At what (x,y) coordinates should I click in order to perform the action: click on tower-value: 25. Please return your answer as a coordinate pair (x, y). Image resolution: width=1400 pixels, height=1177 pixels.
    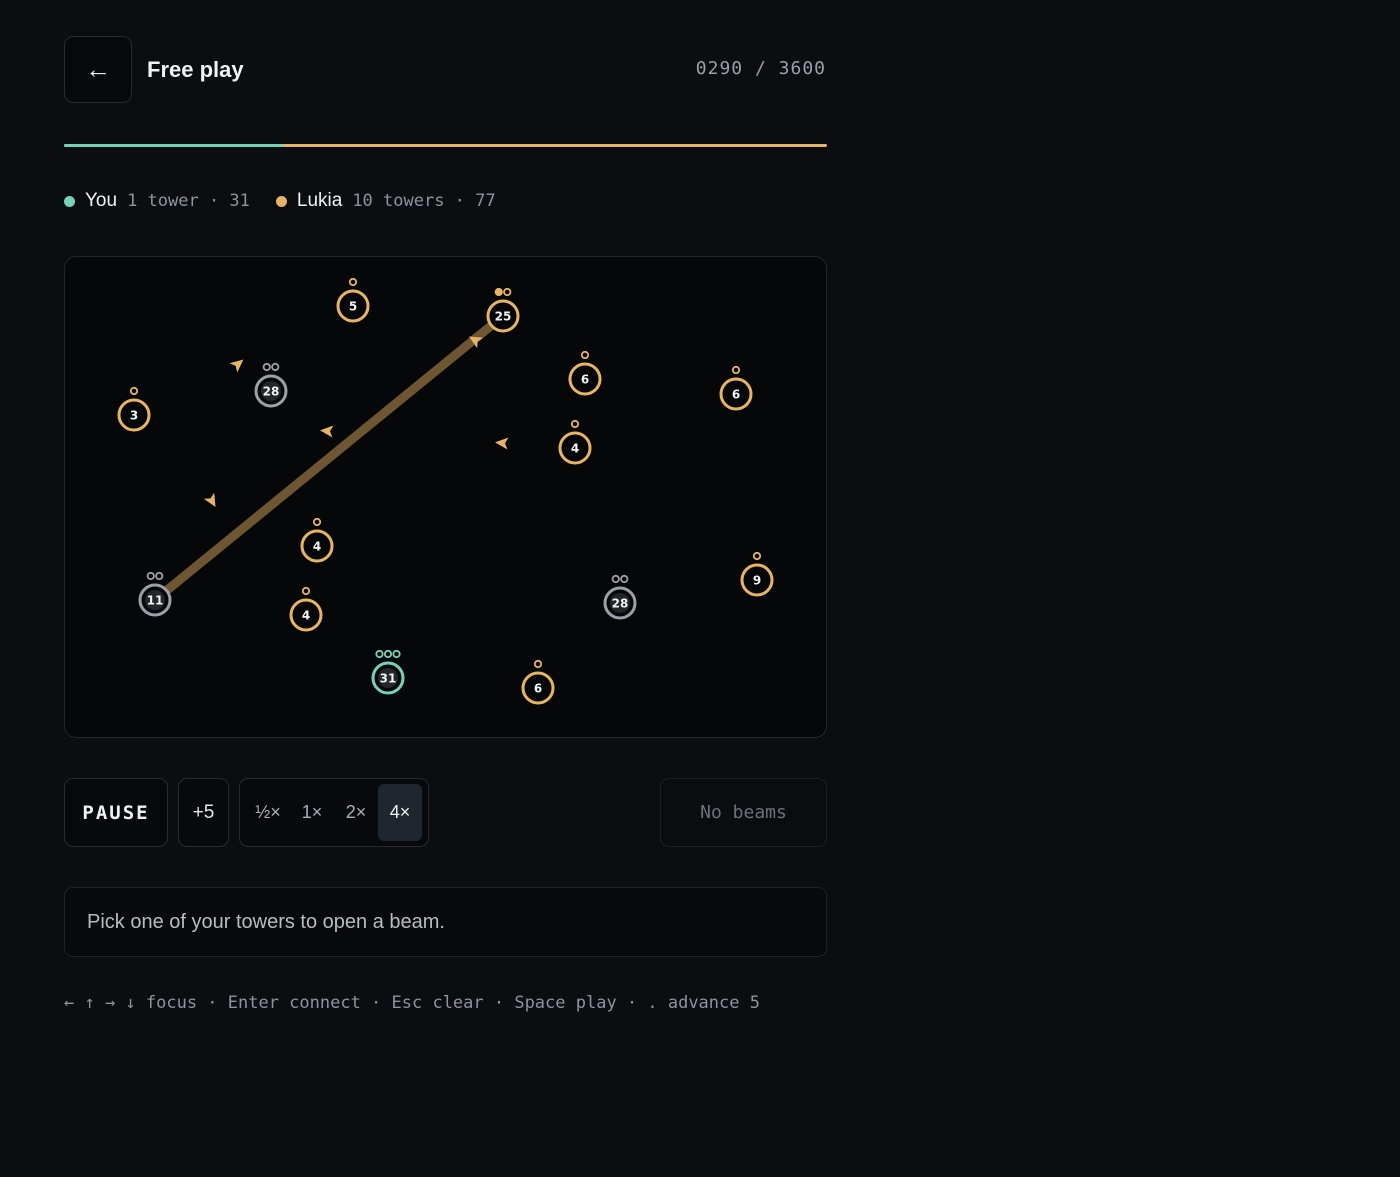
    Looking at the image, I should click on (503, 317).